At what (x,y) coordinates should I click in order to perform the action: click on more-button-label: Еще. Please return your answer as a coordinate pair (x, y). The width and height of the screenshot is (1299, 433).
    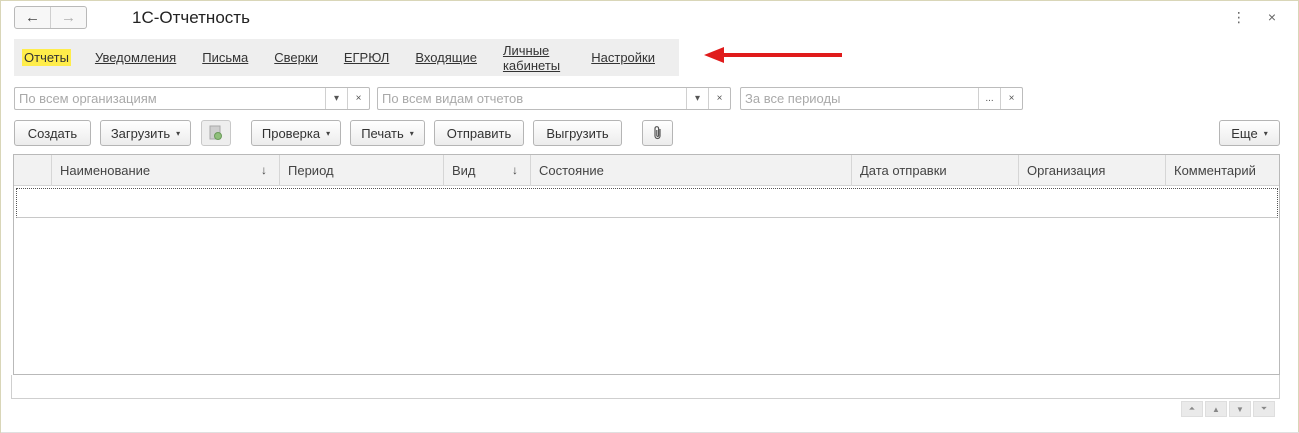
    Looking at the image, I should click on (1244, 133).